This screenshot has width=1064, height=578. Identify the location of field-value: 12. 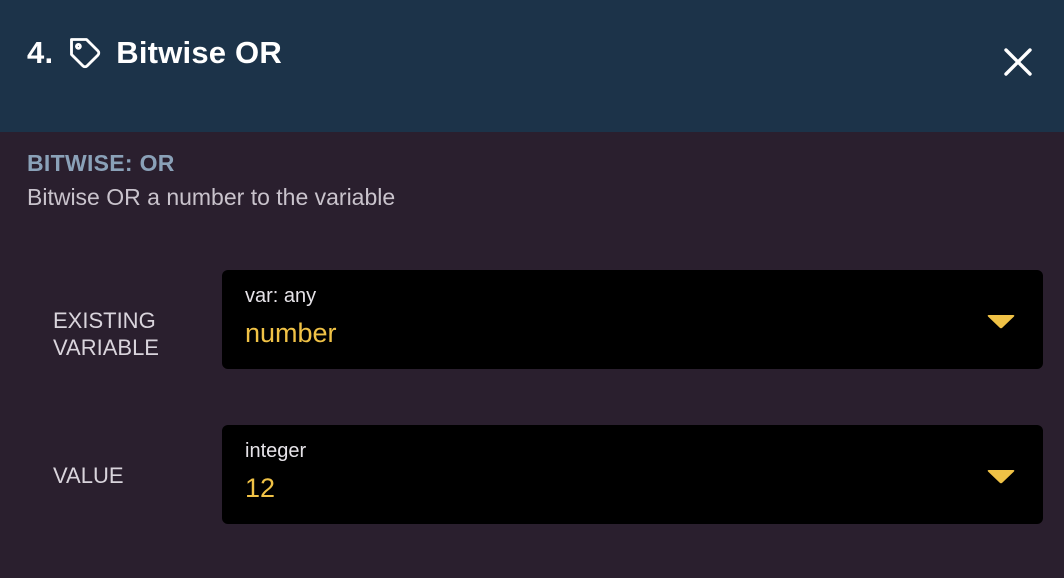
(260, 488).